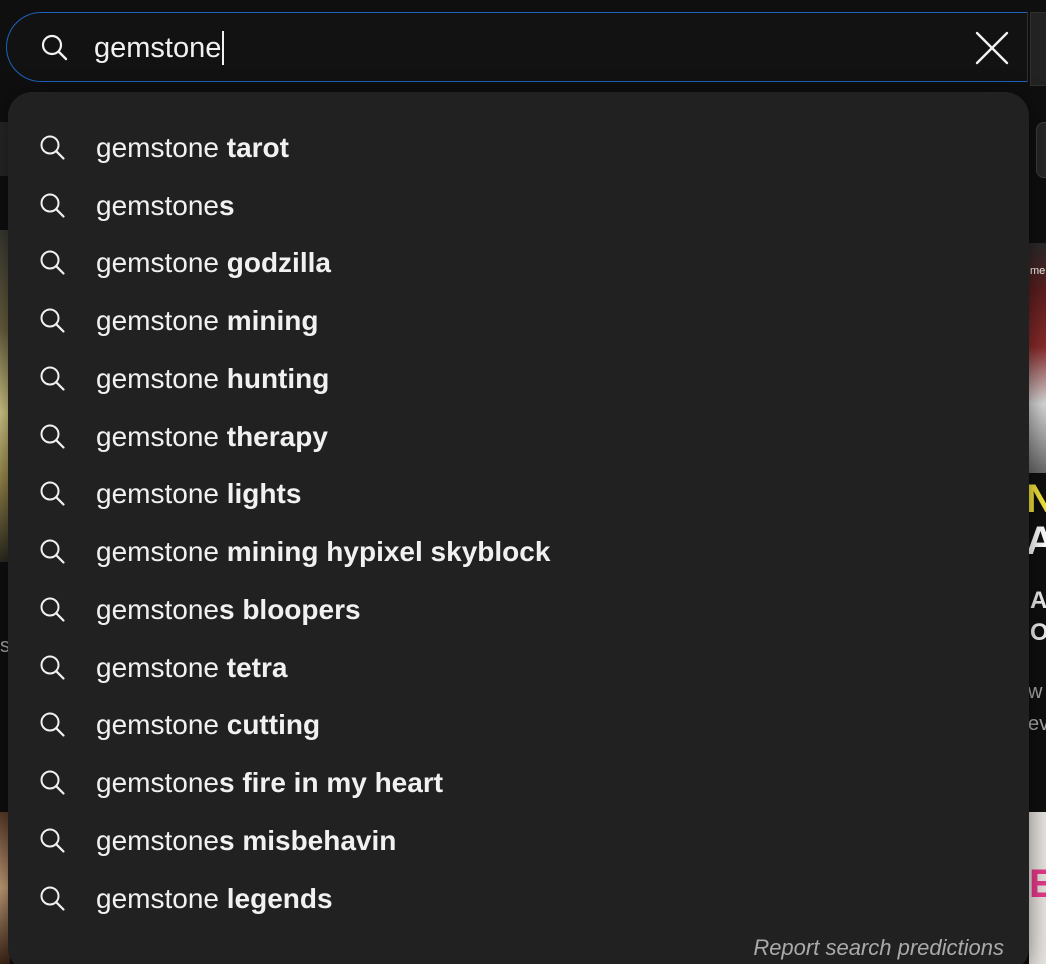  What do you see at coordinates (518, 264) in the screenshot?
I see `suggestion-item: gemstone godzilla` at bounding box center [518, 264].